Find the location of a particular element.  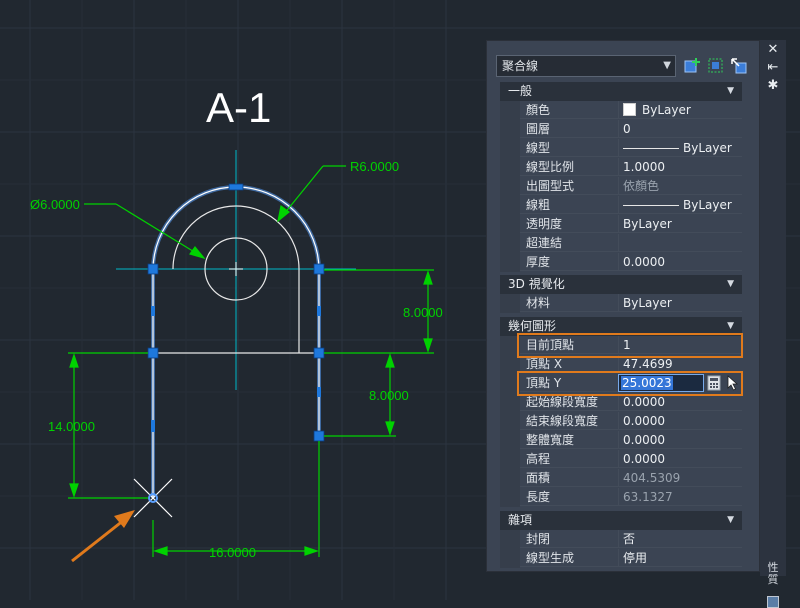

prop-label: 結束線段寬度 is located at coordinates (569, 421).